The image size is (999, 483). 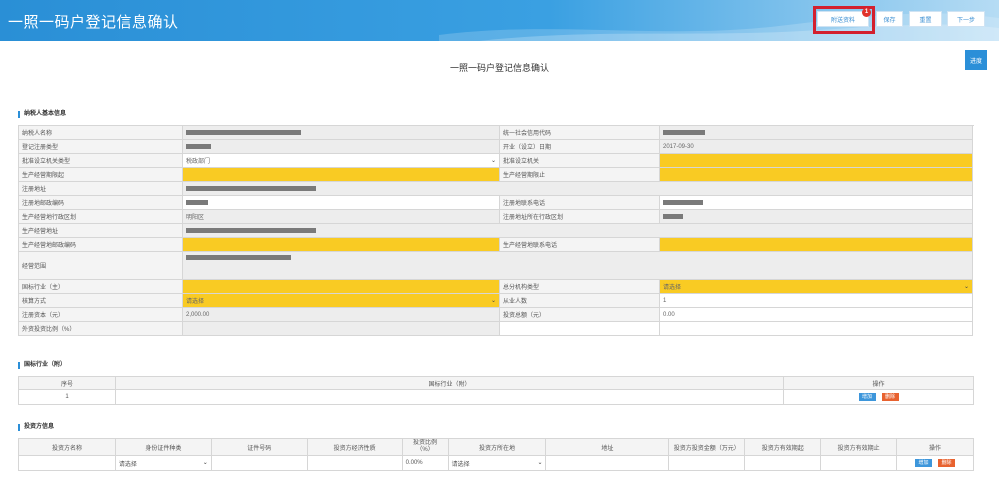 What do you see at coordinates (101, 133) in the screenshot?
I see `label-taxpayer-name: 纳税人名称` at bounding box center [101, 133].